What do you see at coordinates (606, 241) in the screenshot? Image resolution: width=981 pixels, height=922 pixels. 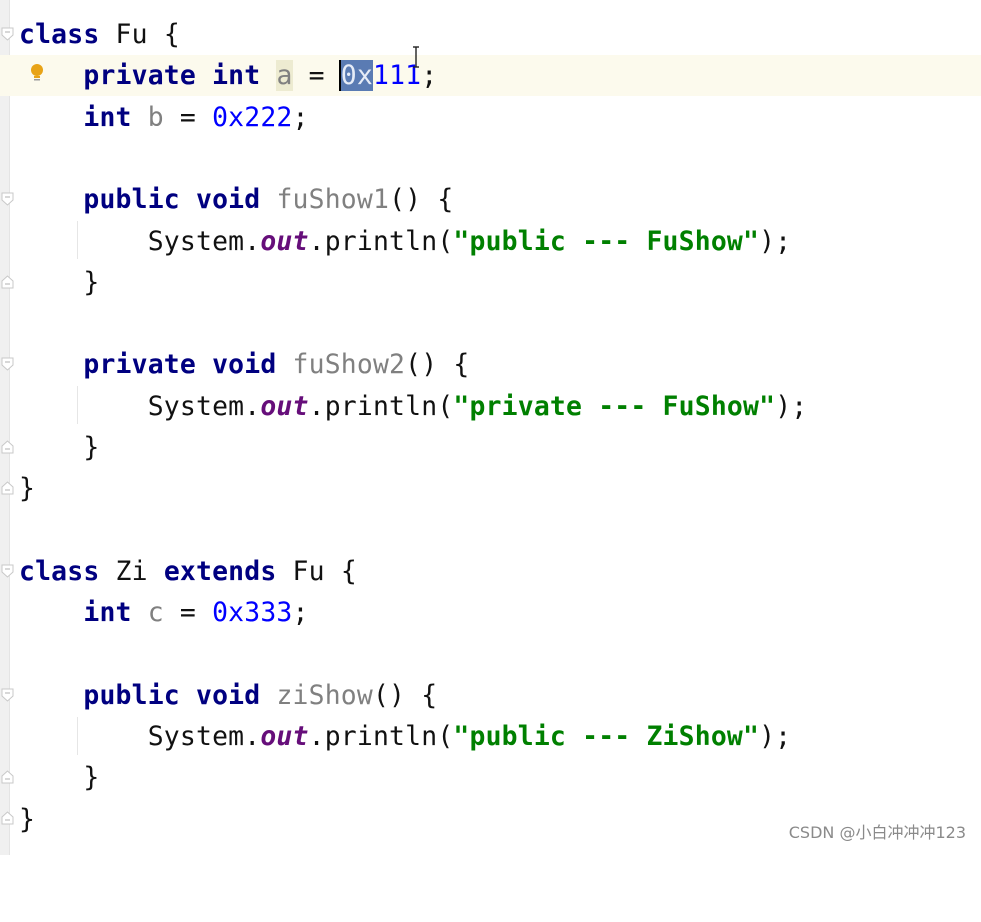 I see `string-literal: "public --- FuShow"` at bounding box center [606, 241].